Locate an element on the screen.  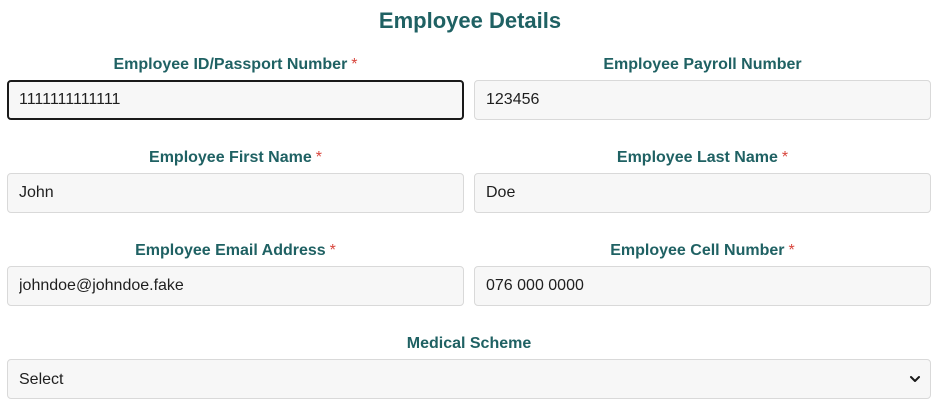
email-input is located at coordinates (235, 286).